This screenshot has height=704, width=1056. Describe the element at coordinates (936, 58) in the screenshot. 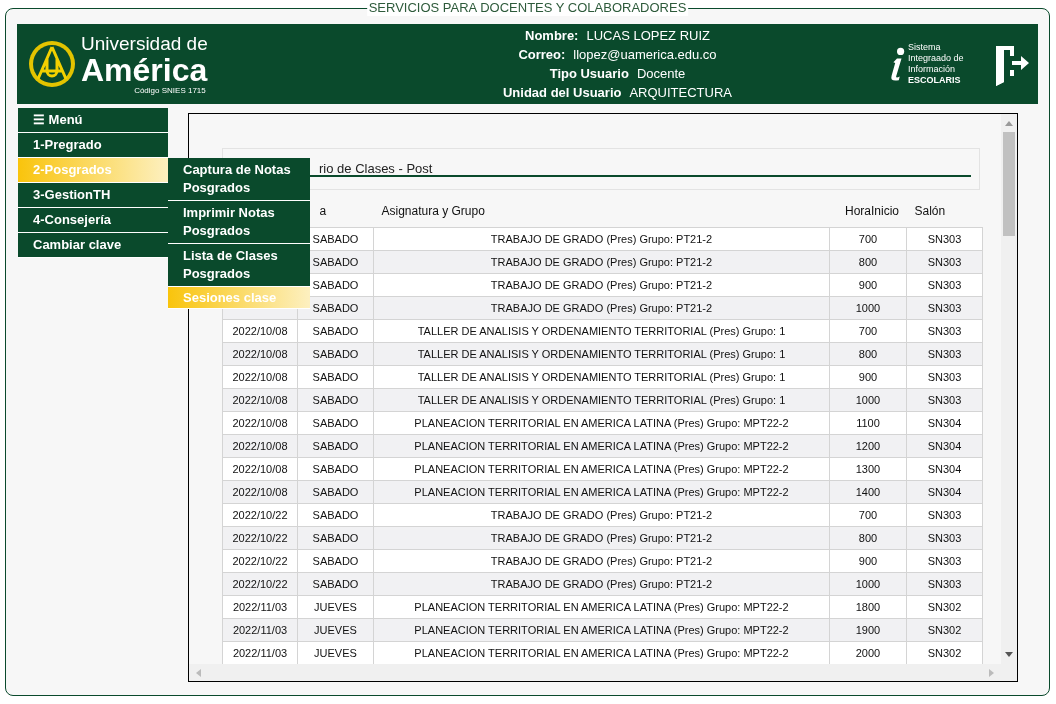

I see `system-name-text: Integraado de` at that location.